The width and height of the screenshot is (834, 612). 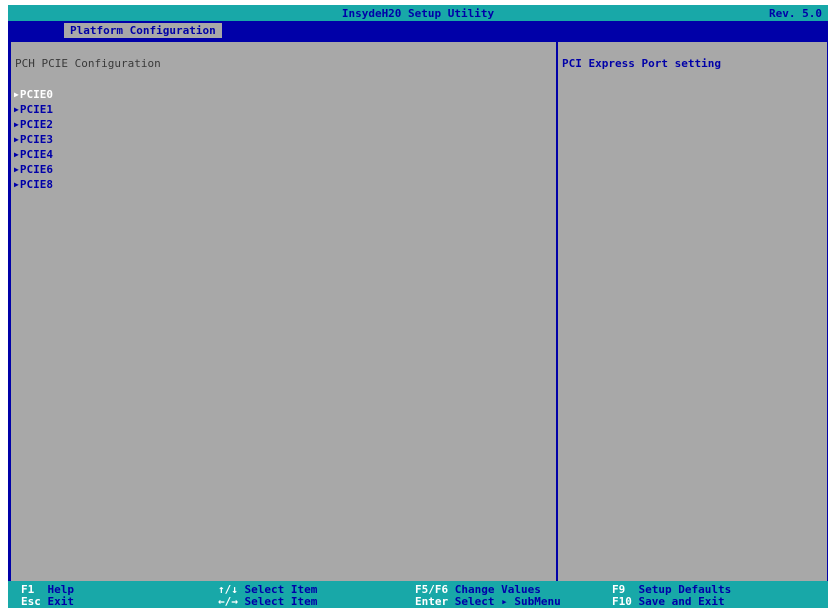 I want to click on legend-f10: F10 Save and Exit, so click(x=668, y=601).